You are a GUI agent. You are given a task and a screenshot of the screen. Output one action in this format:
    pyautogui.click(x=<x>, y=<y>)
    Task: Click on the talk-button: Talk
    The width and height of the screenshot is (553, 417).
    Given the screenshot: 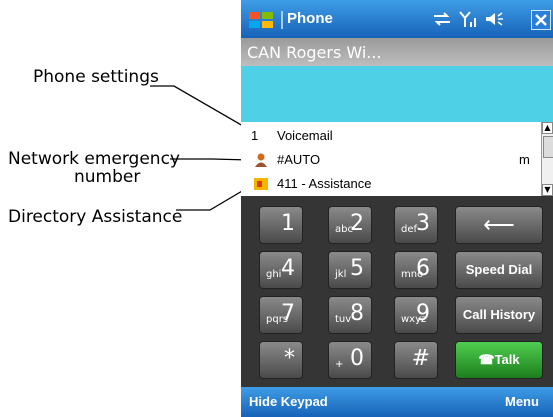 What is the action you would take?
    pyautogui.click(x=499, y=360)
    